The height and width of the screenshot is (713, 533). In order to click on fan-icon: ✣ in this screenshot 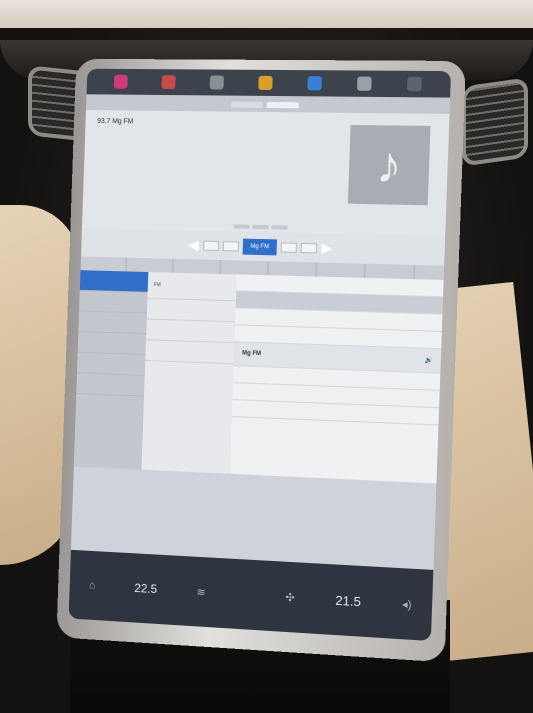, I will do `click(290, 597)`.